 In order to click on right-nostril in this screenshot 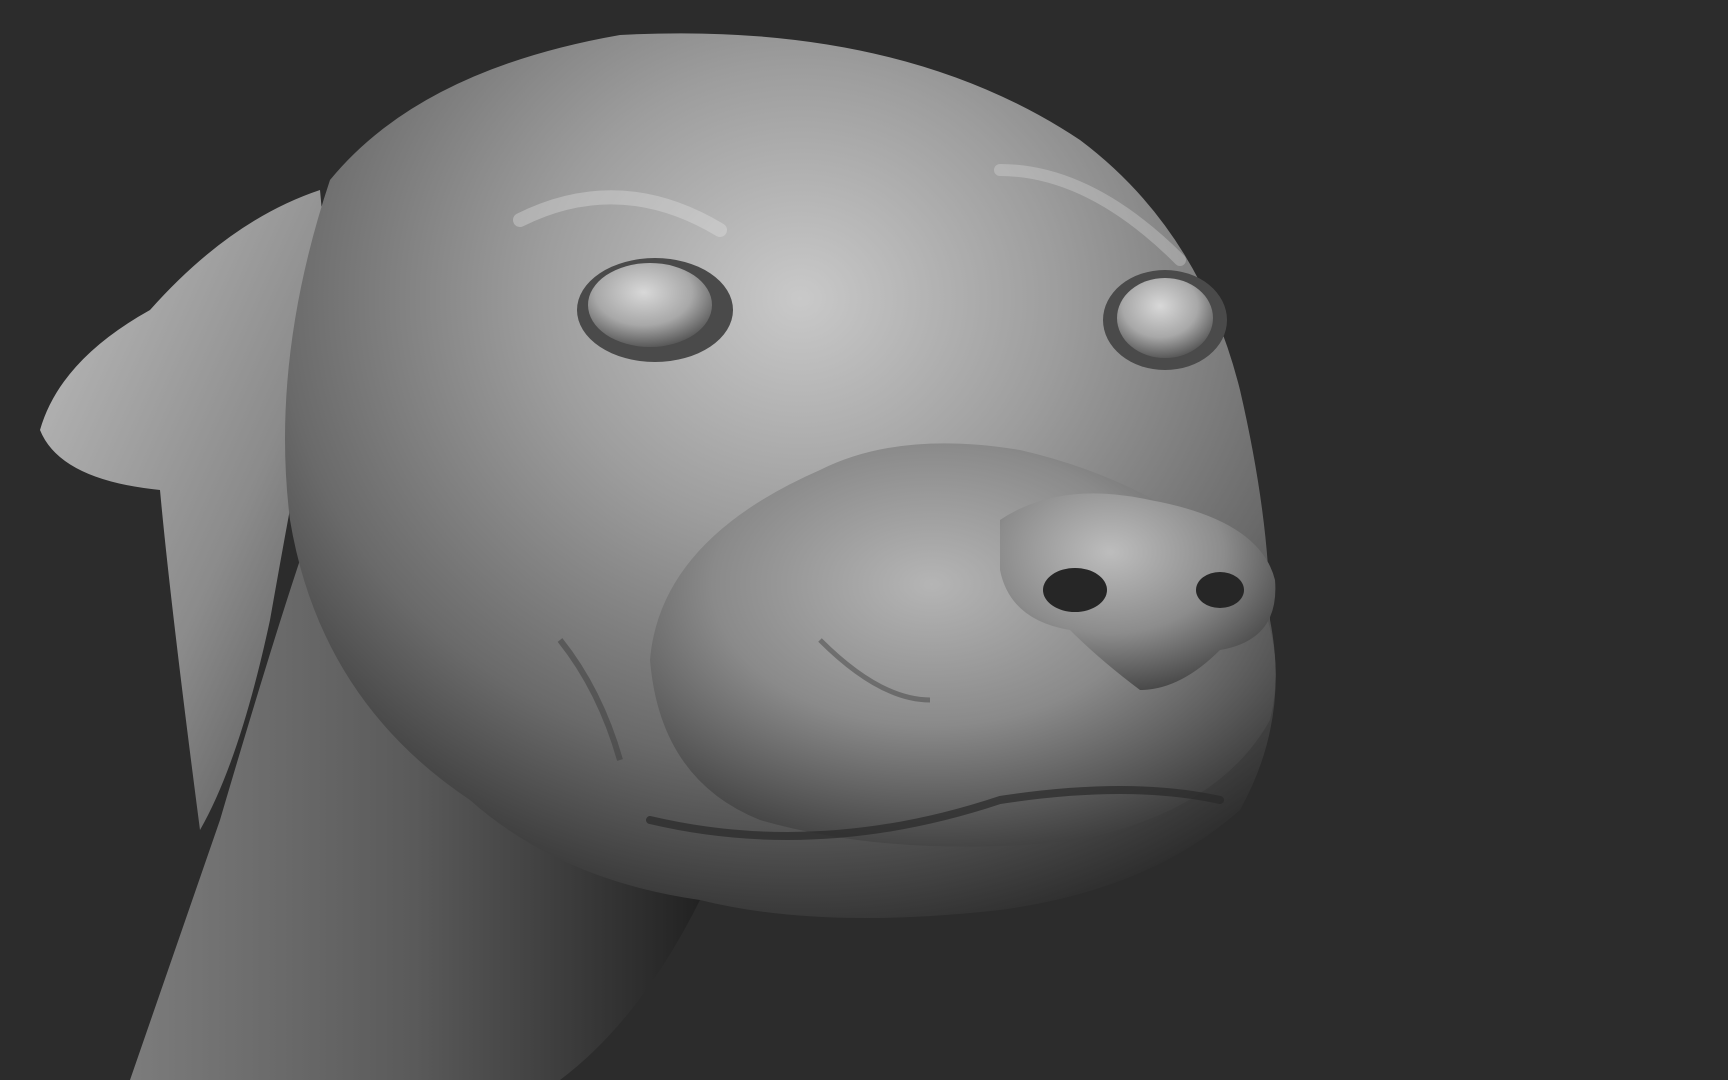, I will do `click(1220, 590)`.